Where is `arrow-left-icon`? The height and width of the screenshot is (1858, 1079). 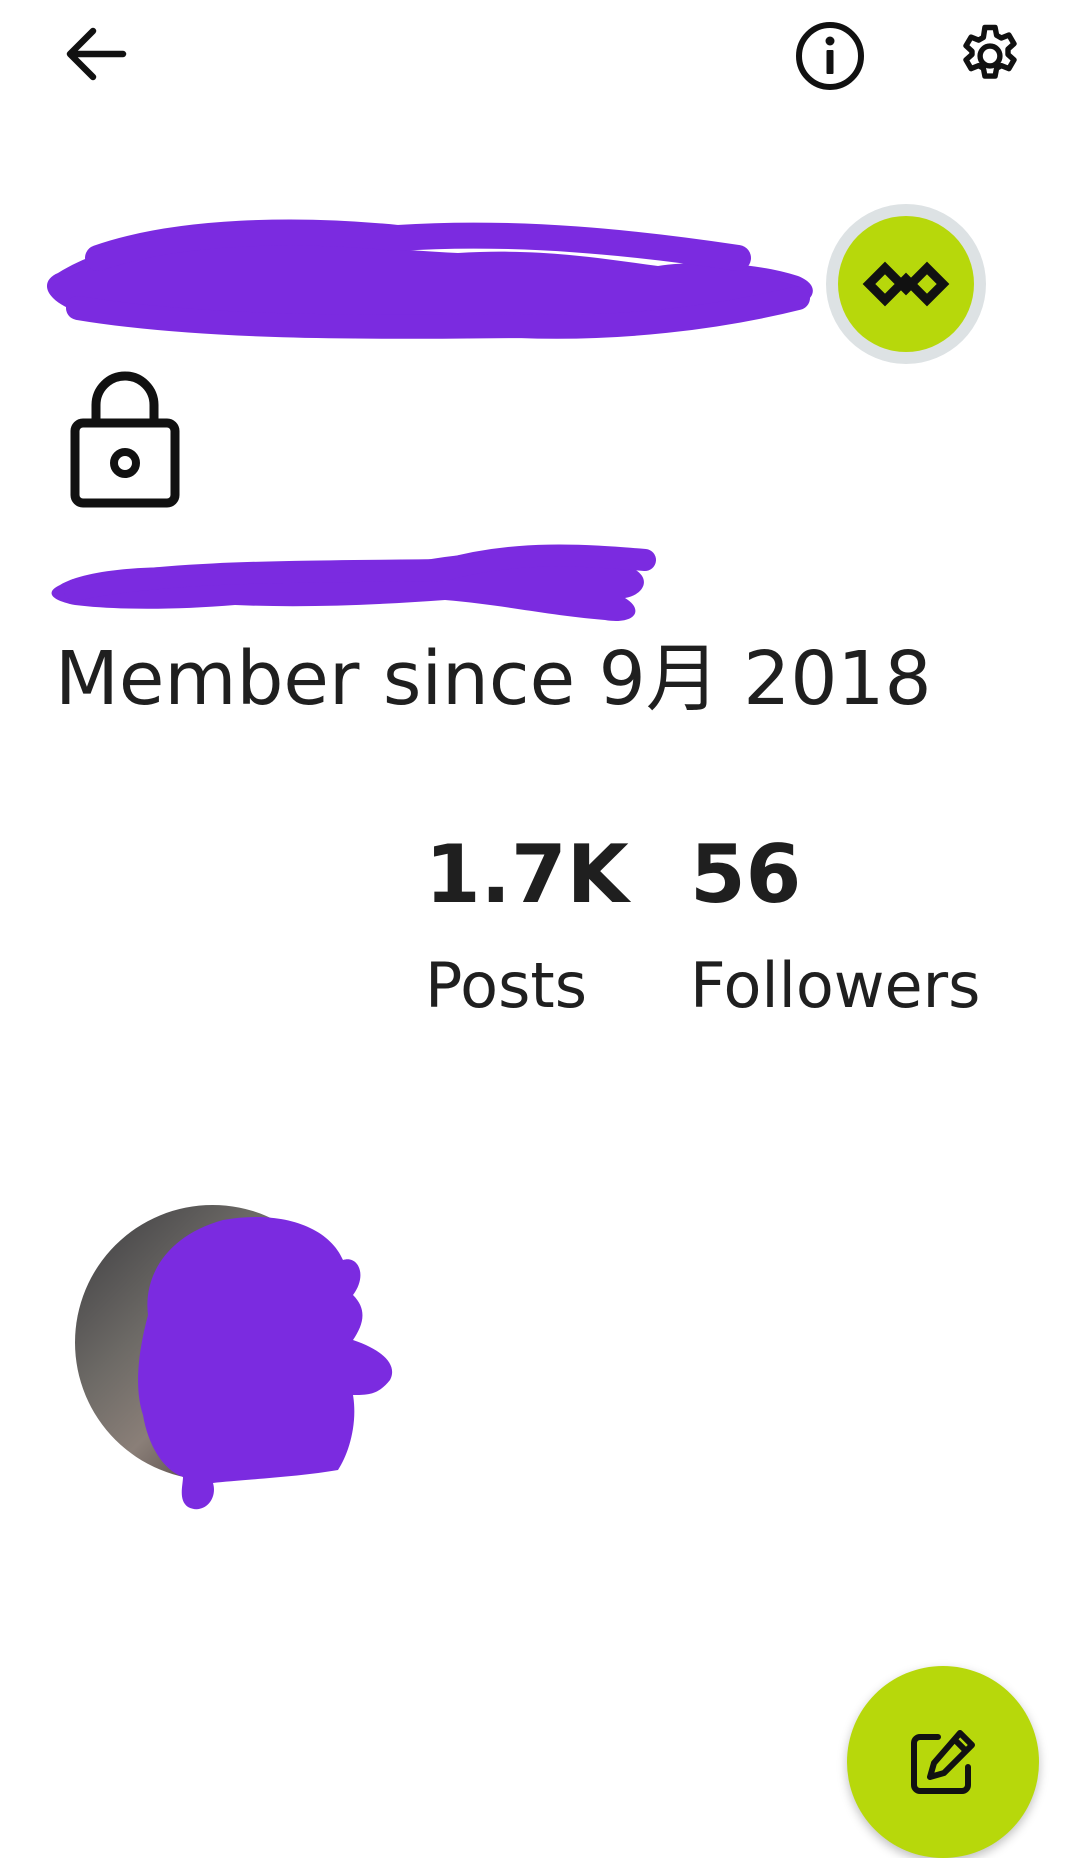 arrow-left-icon is located at coordinates (96, 54).